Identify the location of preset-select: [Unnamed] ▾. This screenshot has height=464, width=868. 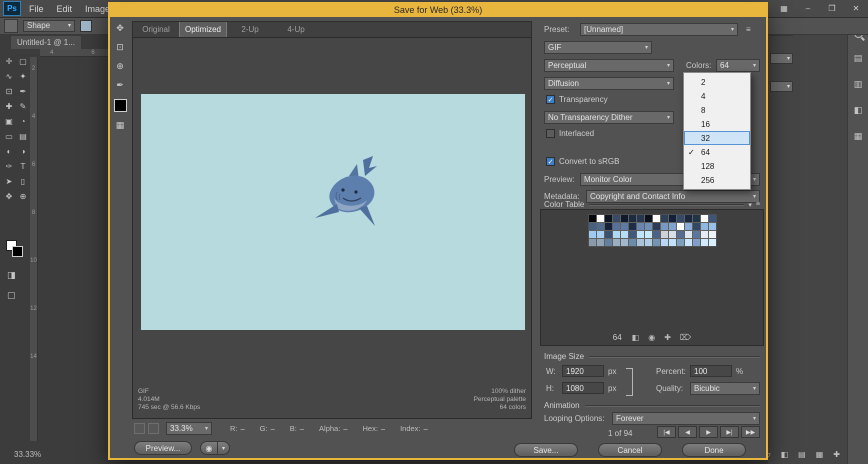
(659, 29).